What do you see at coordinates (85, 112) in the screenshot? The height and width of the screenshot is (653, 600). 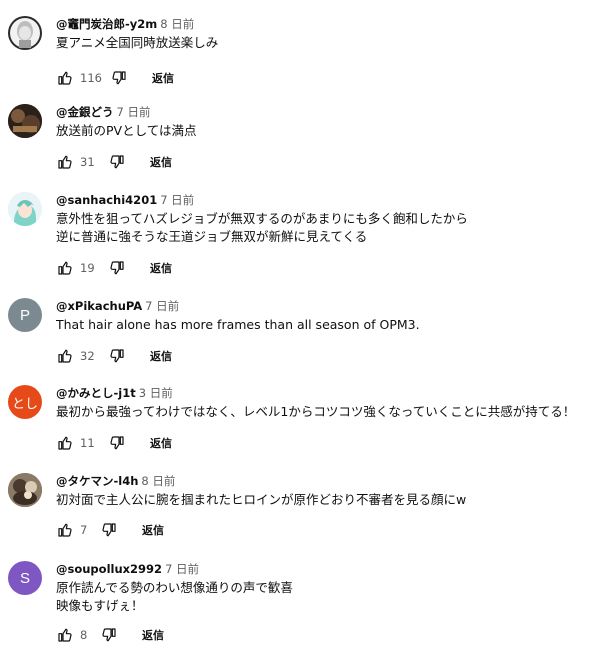 I see `comment-author: @金銀どう` at bounding box center [85, 112].